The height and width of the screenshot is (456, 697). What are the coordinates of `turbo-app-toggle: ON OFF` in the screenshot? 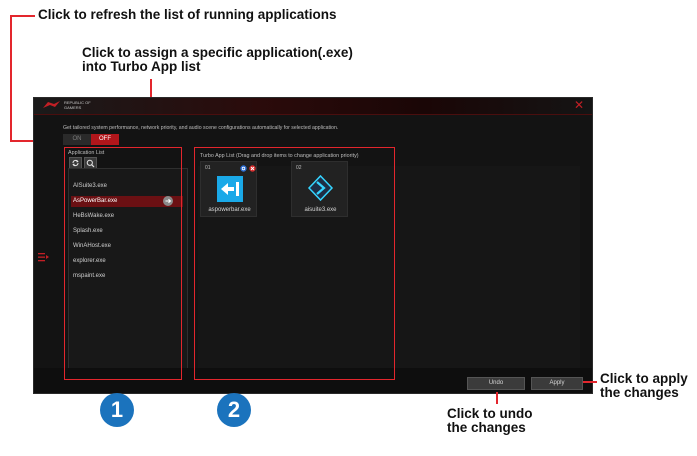 It's located at (91, 139).